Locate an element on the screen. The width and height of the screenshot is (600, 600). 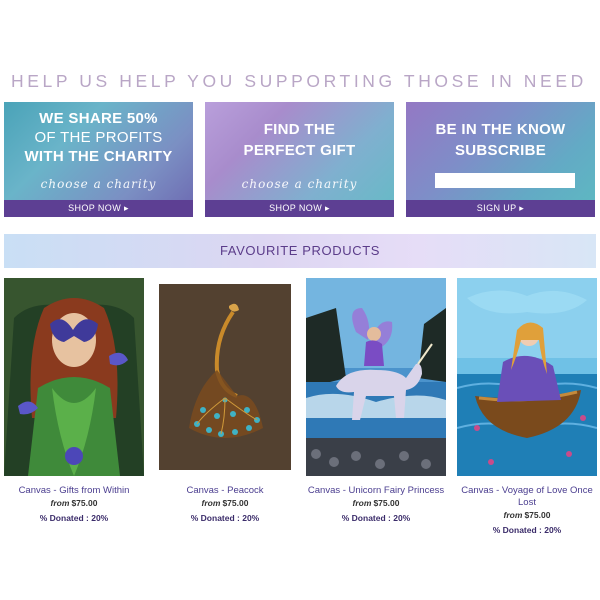
product-name: Canvas - Peacock is located at coordinates (225, 491).